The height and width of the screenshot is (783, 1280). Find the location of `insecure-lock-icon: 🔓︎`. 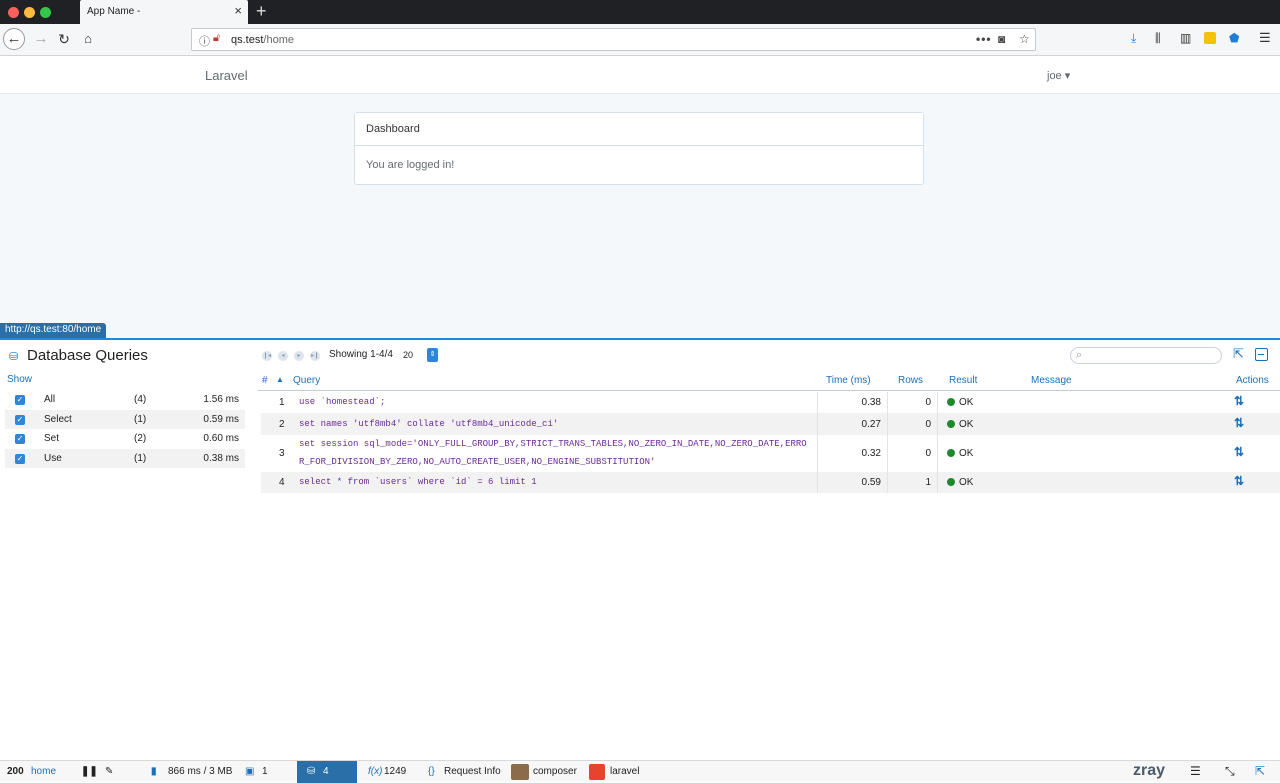

insecure-lock-icon: 🔓︎ is located at coordinates (216, 38).